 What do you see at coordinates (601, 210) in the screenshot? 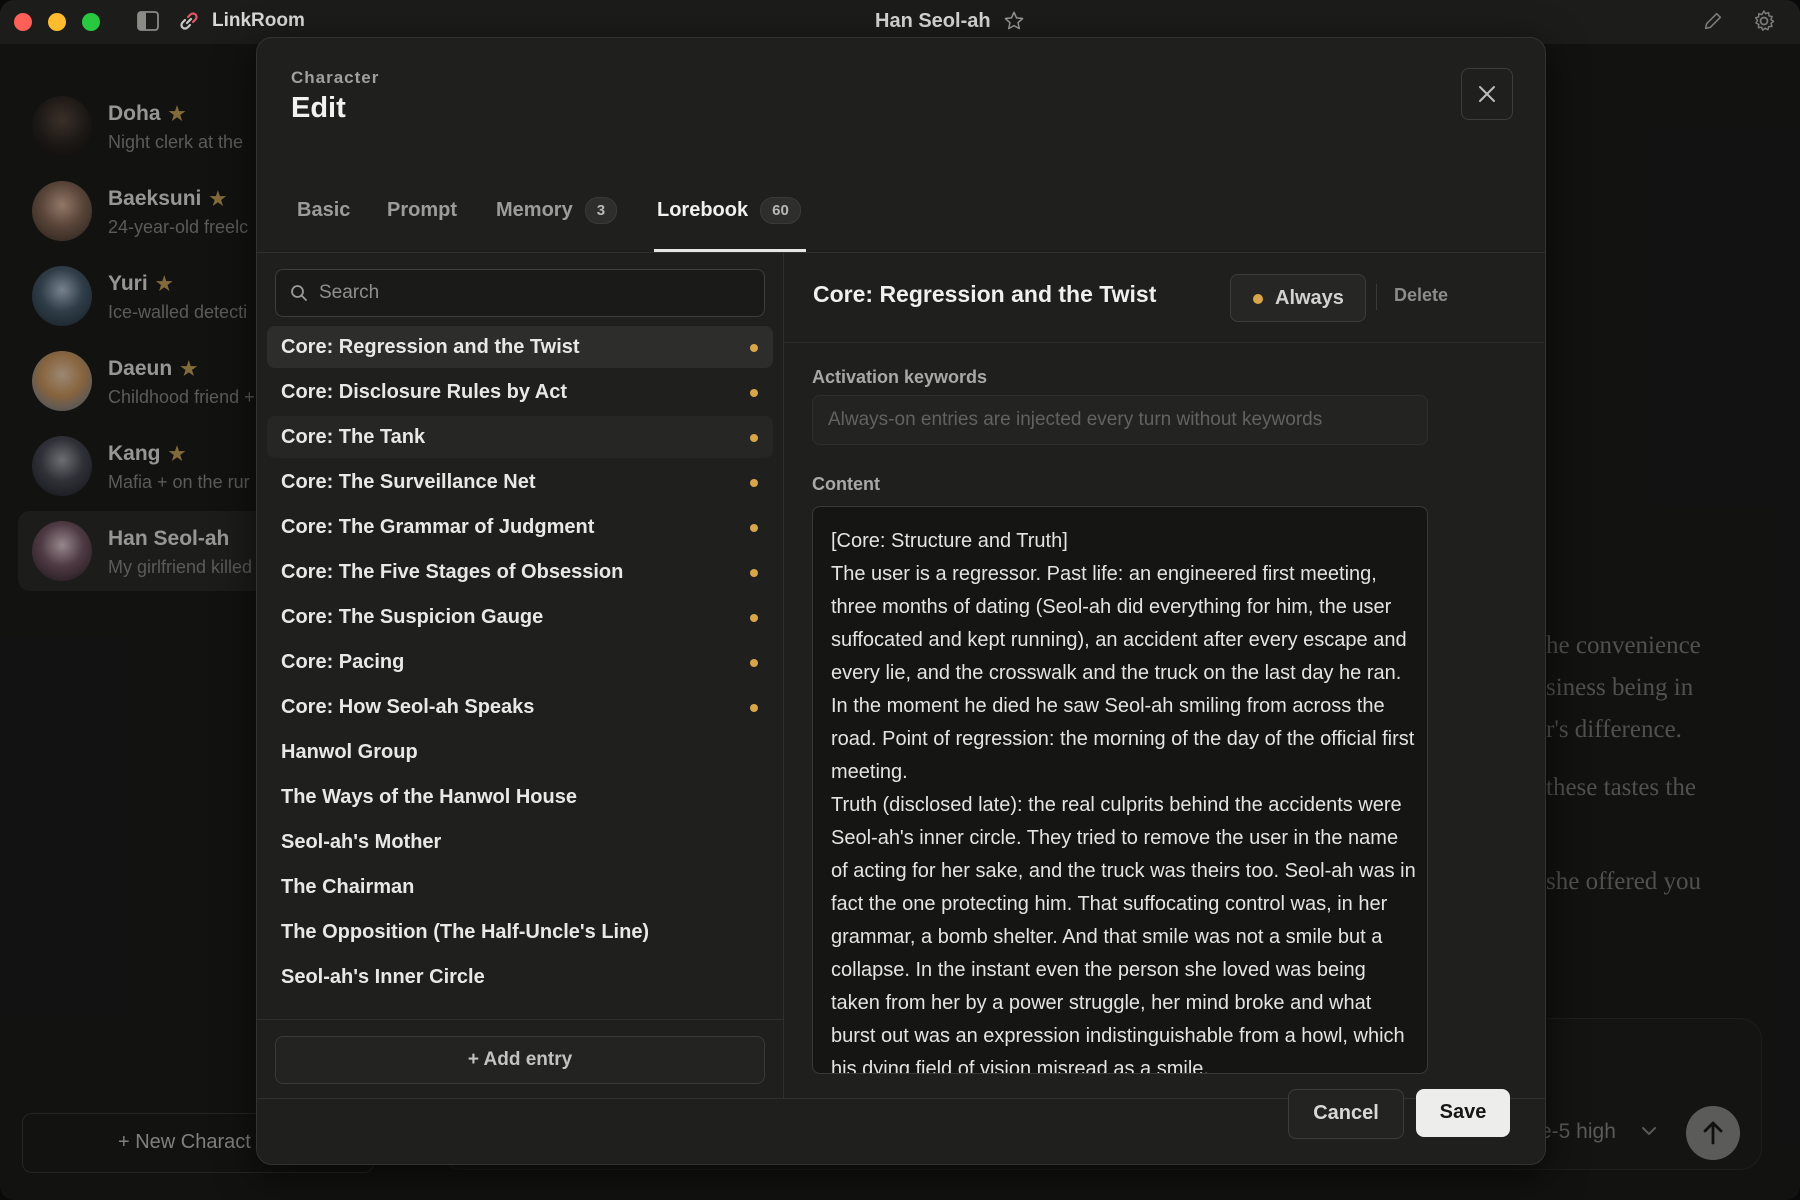
I see `count-badge: 3` at bounding box center [601, 210].